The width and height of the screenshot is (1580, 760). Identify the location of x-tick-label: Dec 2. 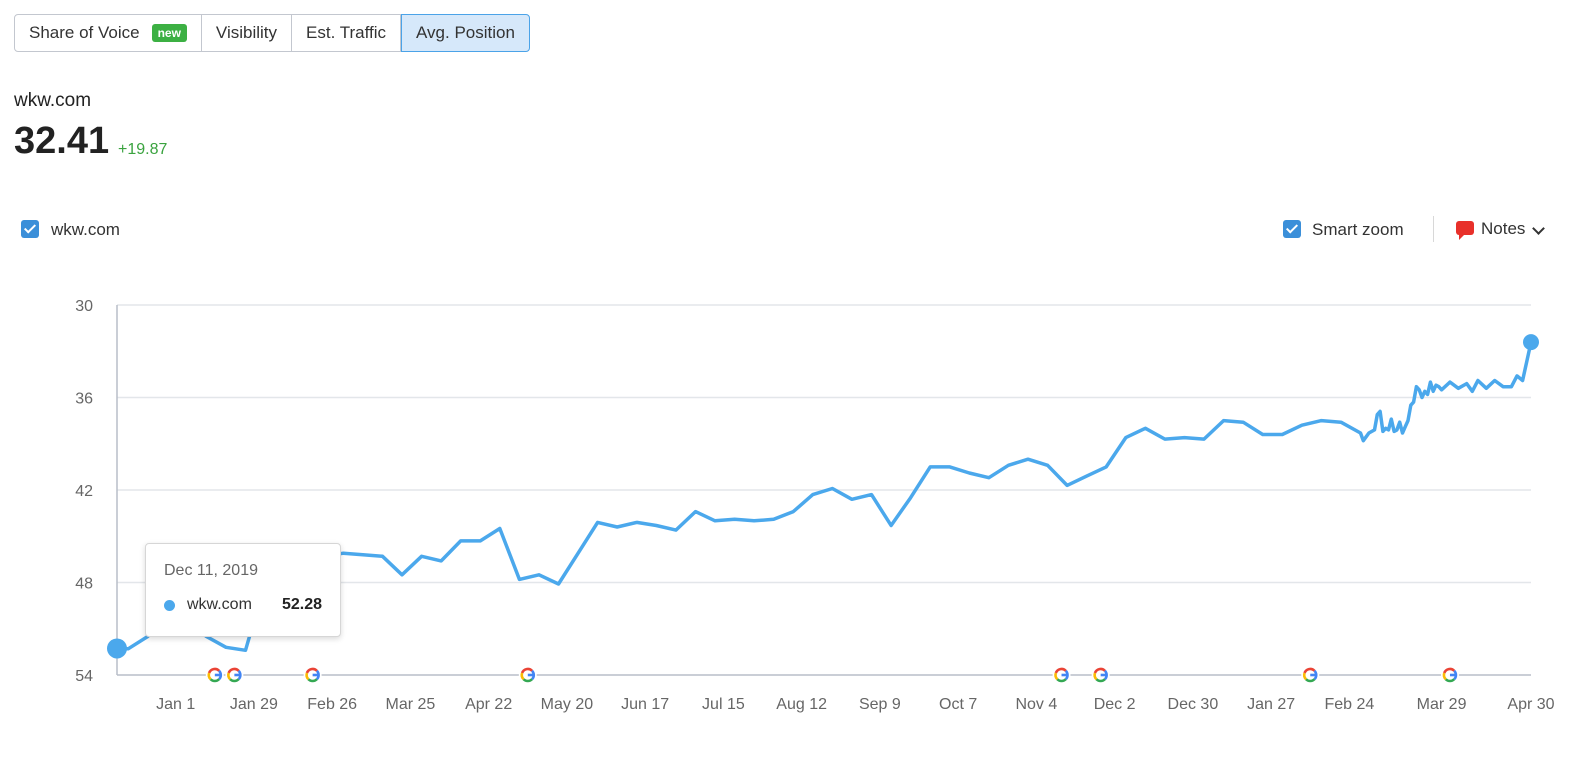
(1115, 704).